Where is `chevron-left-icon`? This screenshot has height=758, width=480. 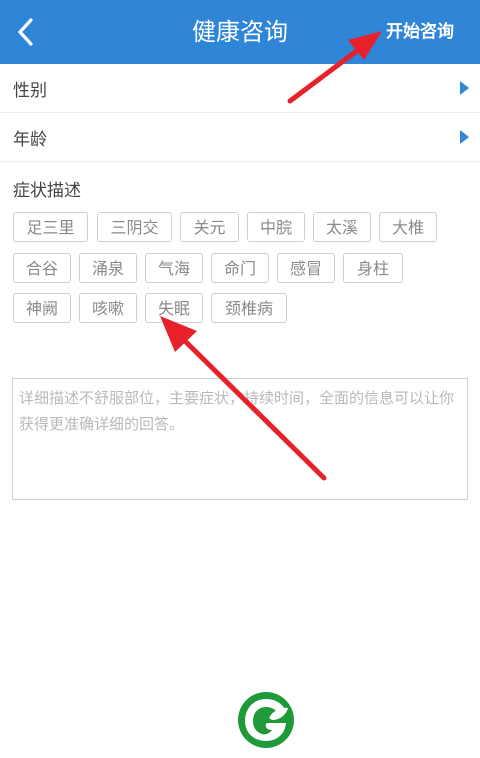 chevron-left-icon is located at coordinates (25, 32).